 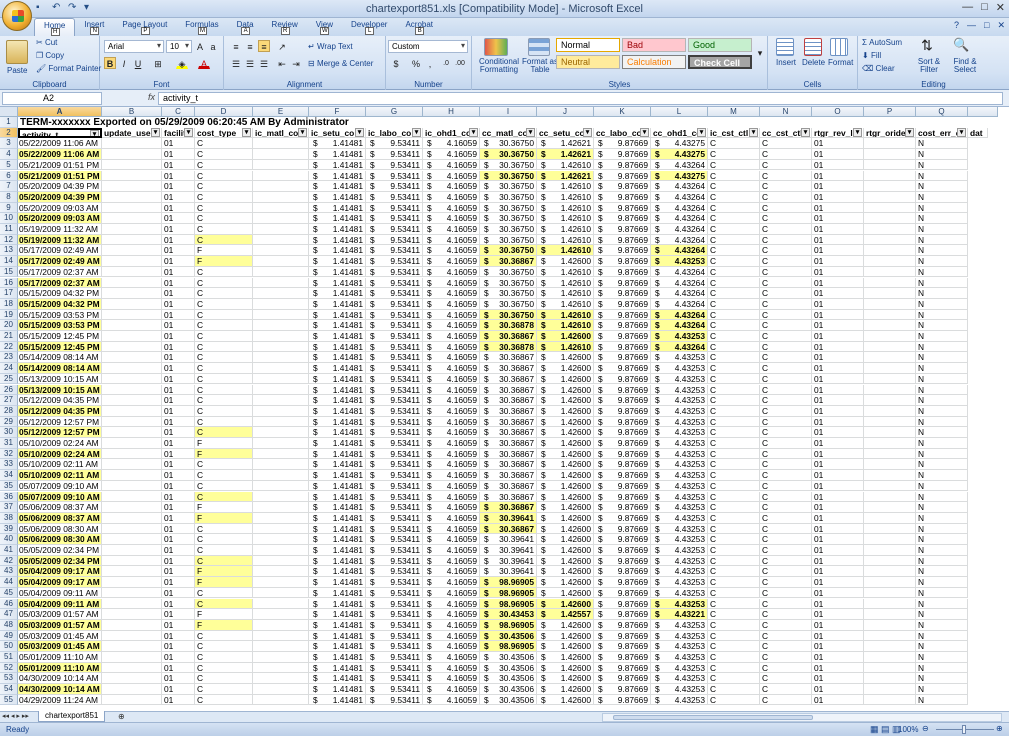 What do you see at coordinates (622, 112) in the screenshot?
I see `column-header-k: K` at bounding box center [622, 112].